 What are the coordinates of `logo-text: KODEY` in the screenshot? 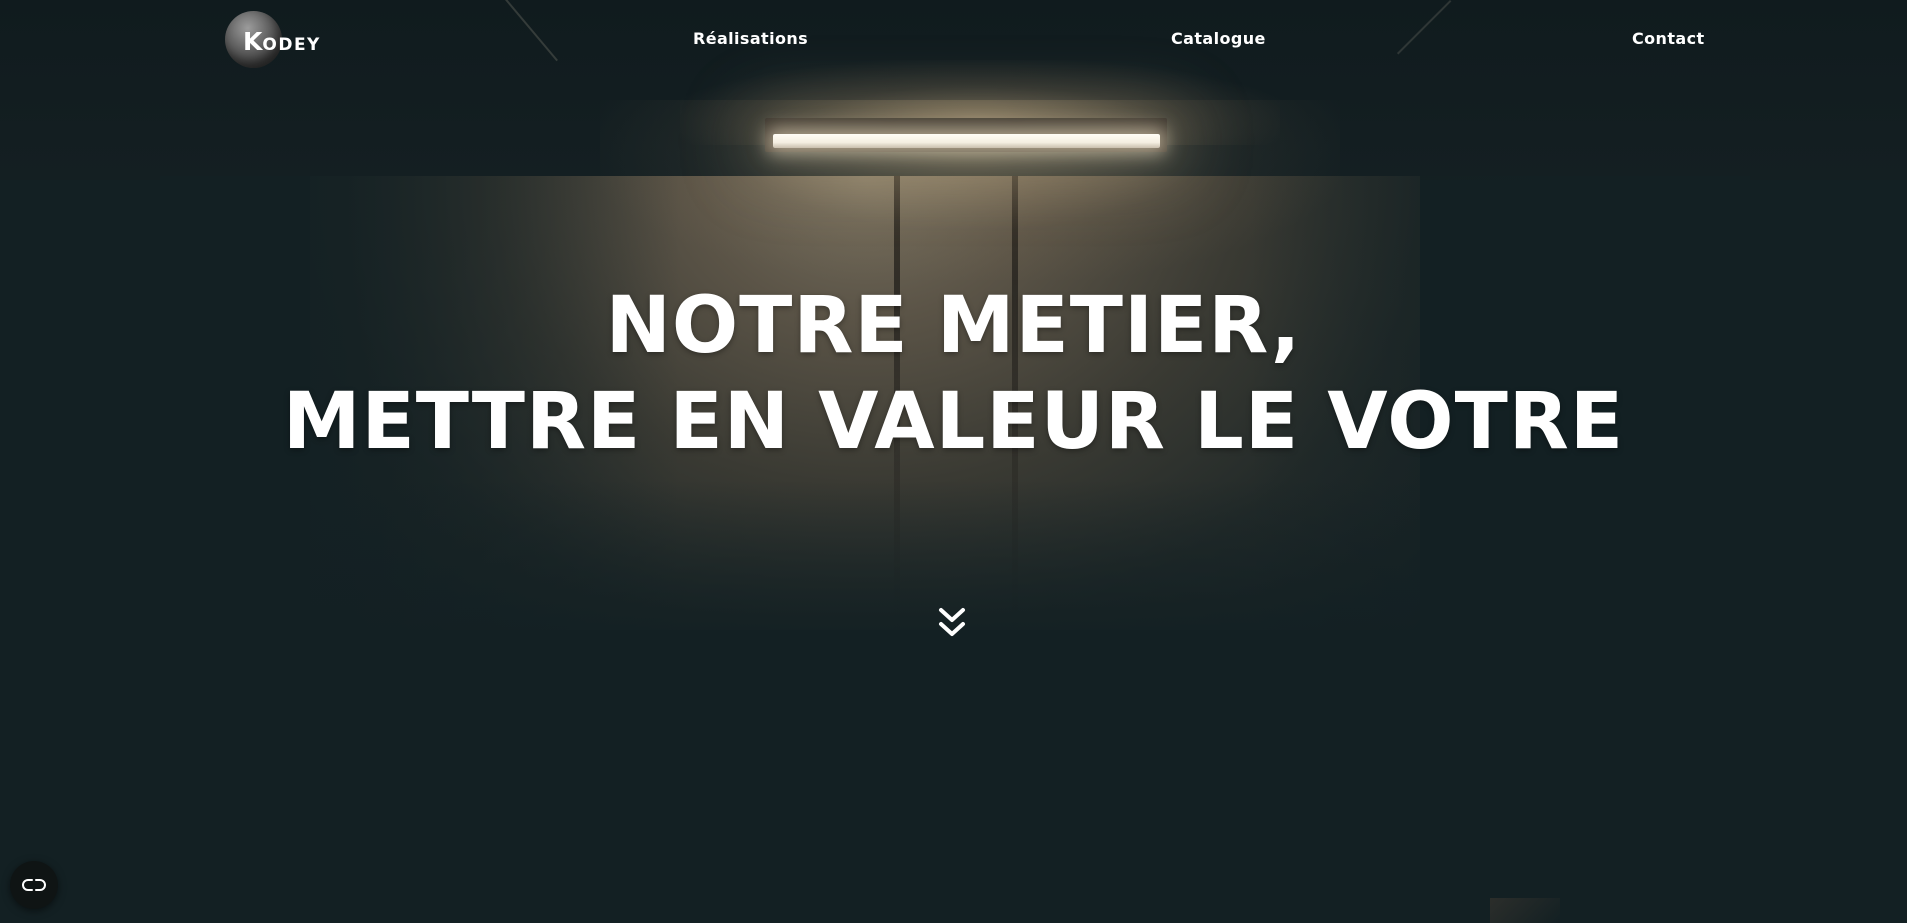 It's located at (282, 41).